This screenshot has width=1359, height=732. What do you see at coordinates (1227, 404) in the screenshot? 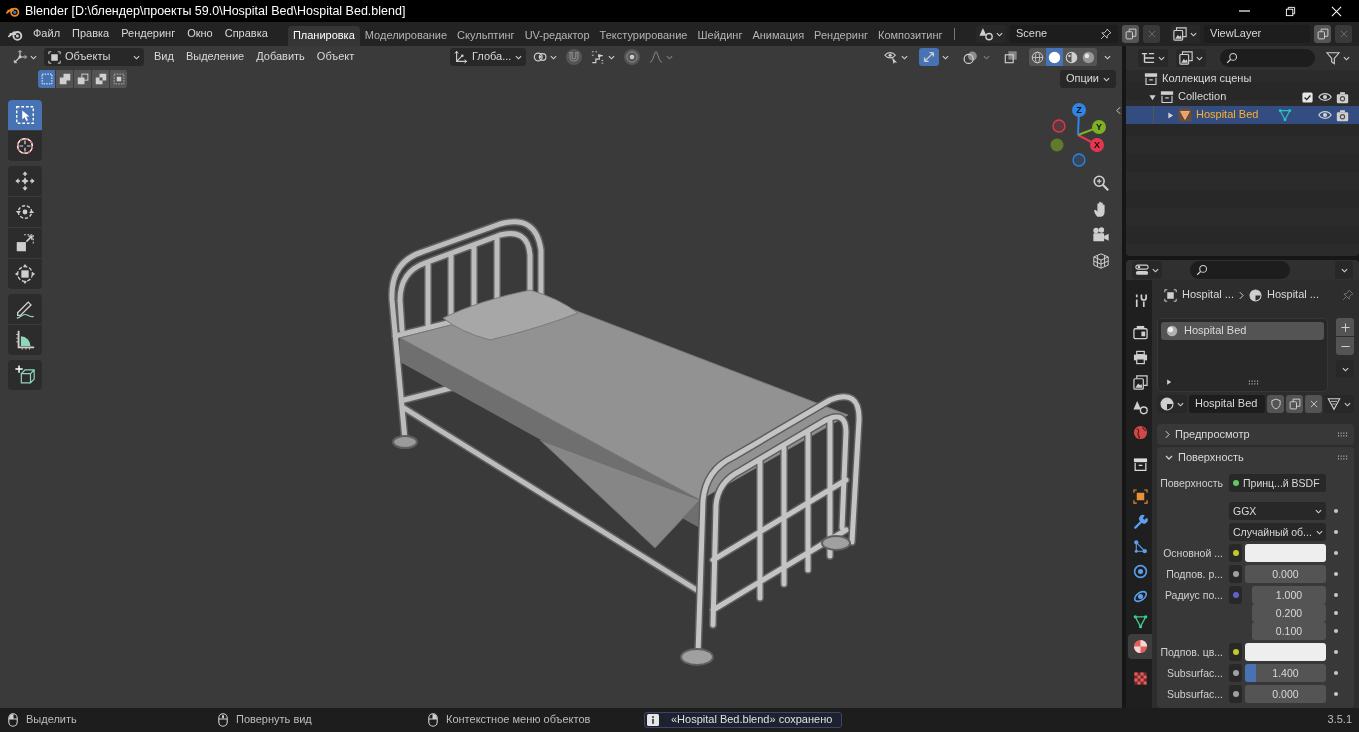
I see `material-name-field: Hospital Bed` at bounding box center [1227, 404].